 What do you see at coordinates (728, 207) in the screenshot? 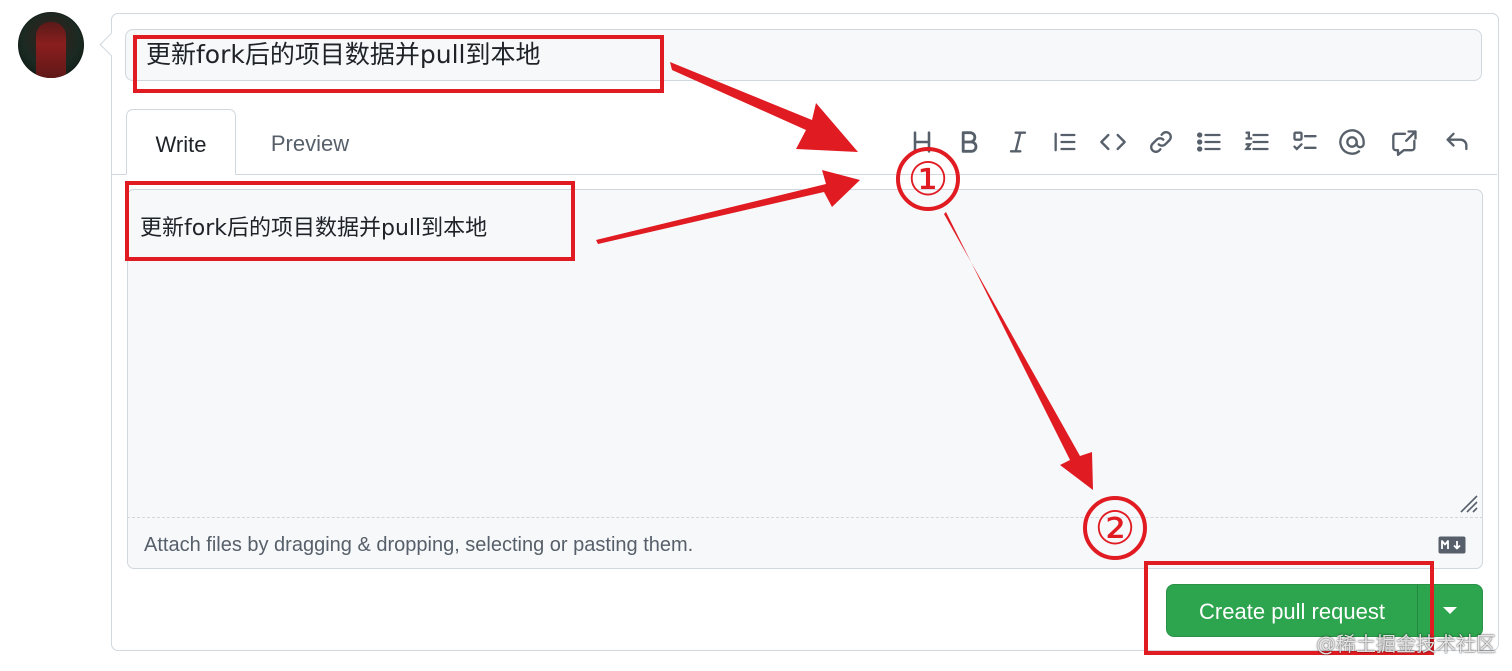
I see `arrow-body-to-step1` at bounding box center [728, 207].